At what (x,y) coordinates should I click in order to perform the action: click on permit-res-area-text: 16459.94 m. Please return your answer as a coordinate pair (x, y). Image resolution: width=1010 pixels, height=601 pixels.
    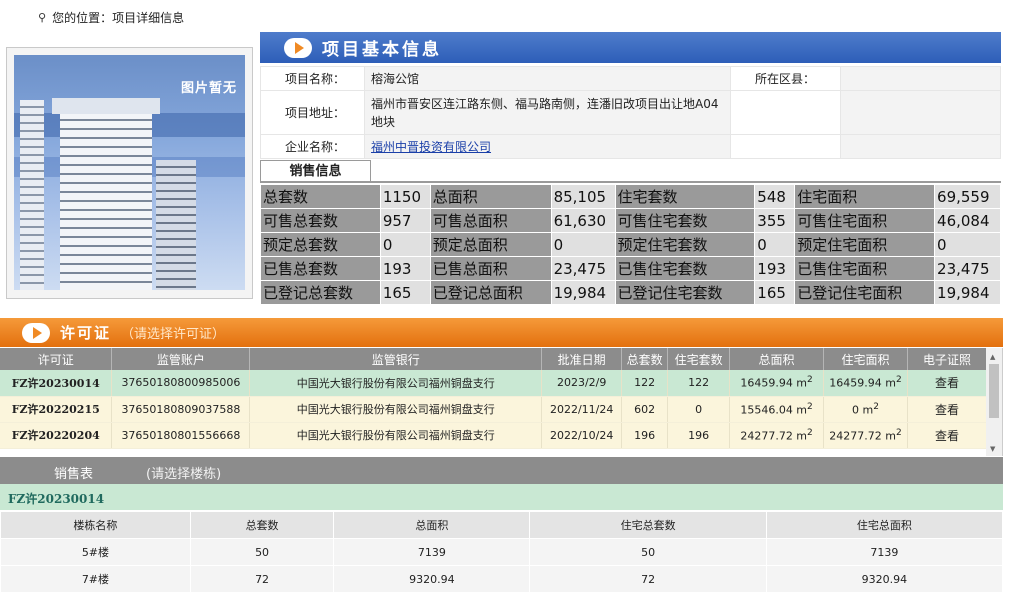
    Looking at the image, I should click on (862, 384).